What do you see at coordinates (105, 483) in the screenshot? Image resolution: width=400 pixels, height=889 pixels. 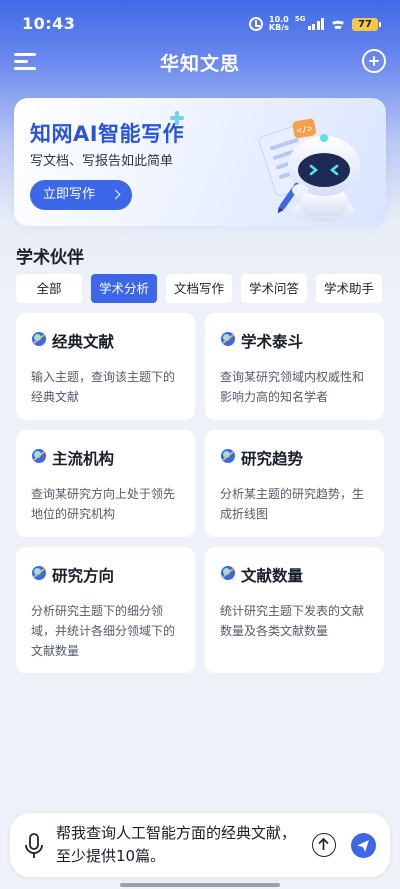 I see `card-mainstream-institutions: 主流机构 查询某研究方向上处于领先地位的研究机构` at bounding box center [105, 483].